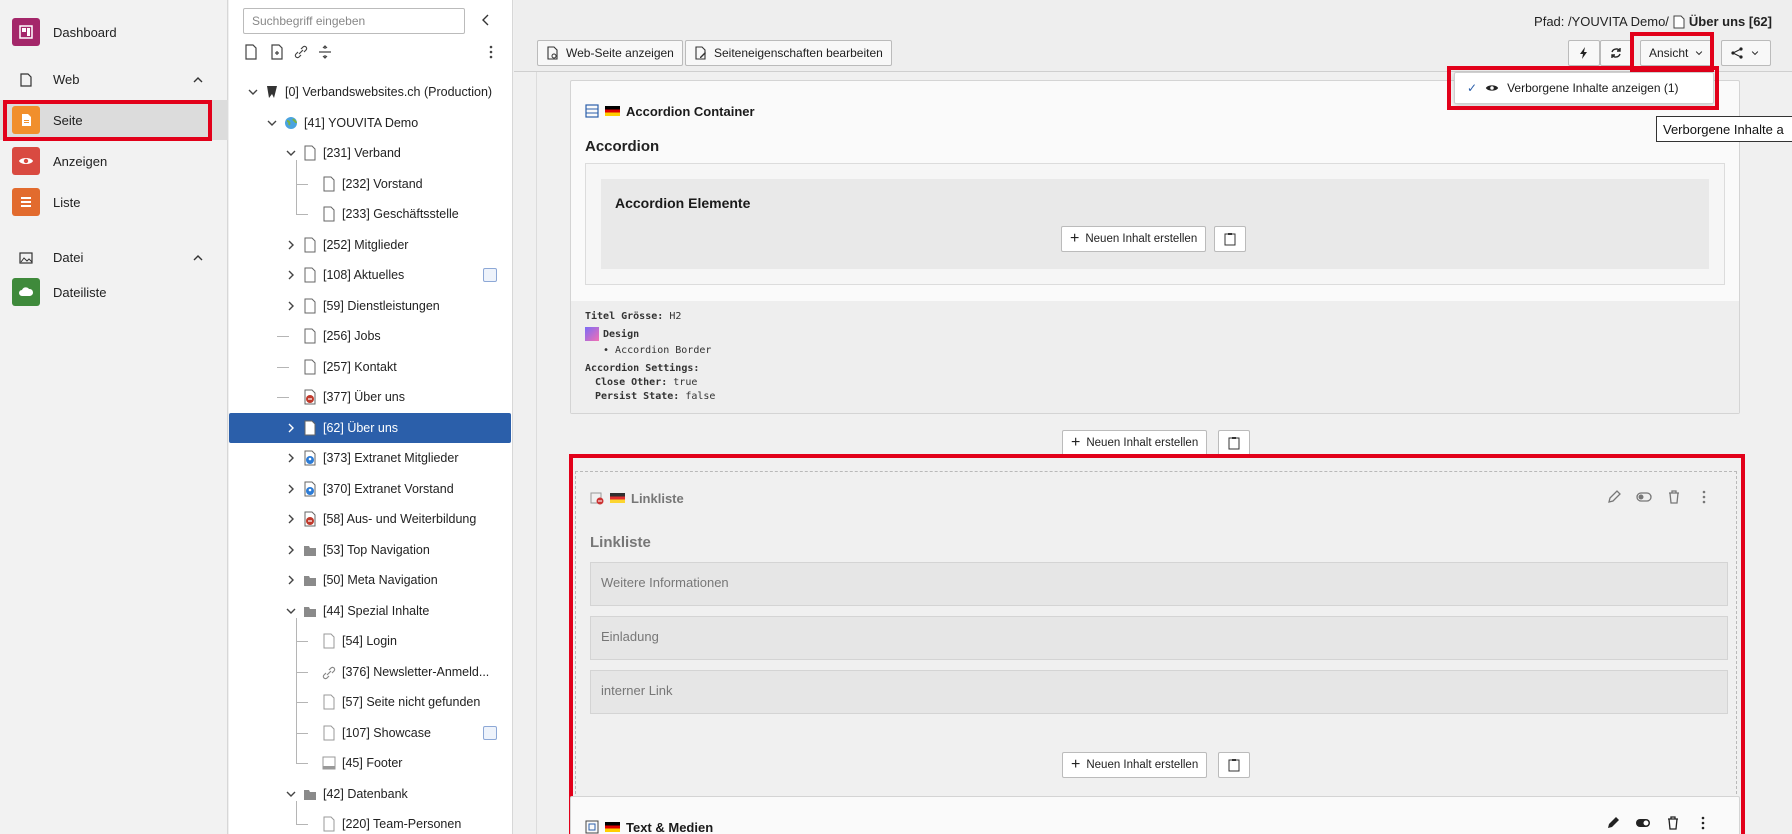 This screenshot has height=834, width=1792. Describe the element at coordinates (370, 458) in the screenshot. I see `tree-node: [373] Extranet Mitglieder` at that location.